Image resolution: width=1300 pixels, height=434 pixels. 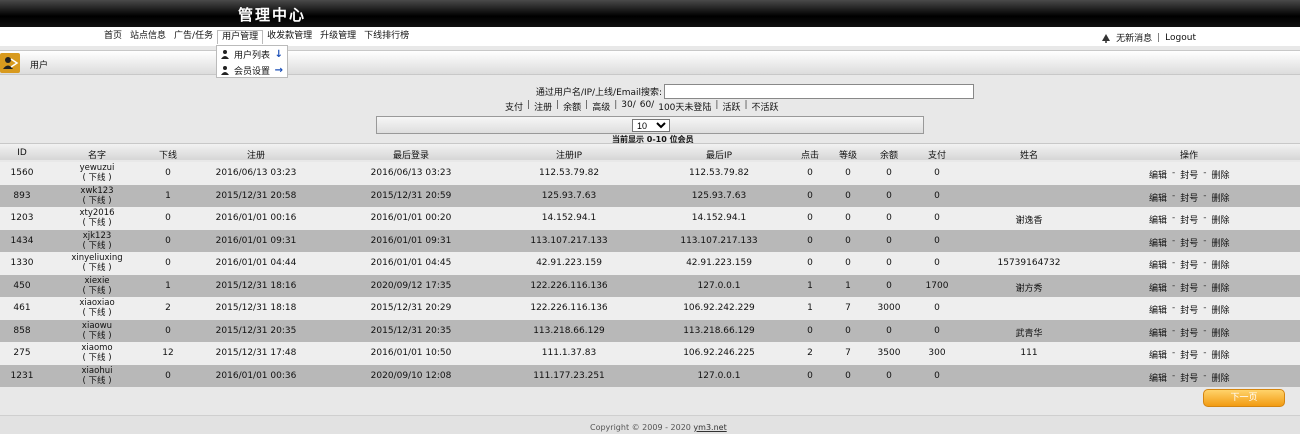 I want to click on cell-realname: 谢方秀, so click(x=1029, y=288).